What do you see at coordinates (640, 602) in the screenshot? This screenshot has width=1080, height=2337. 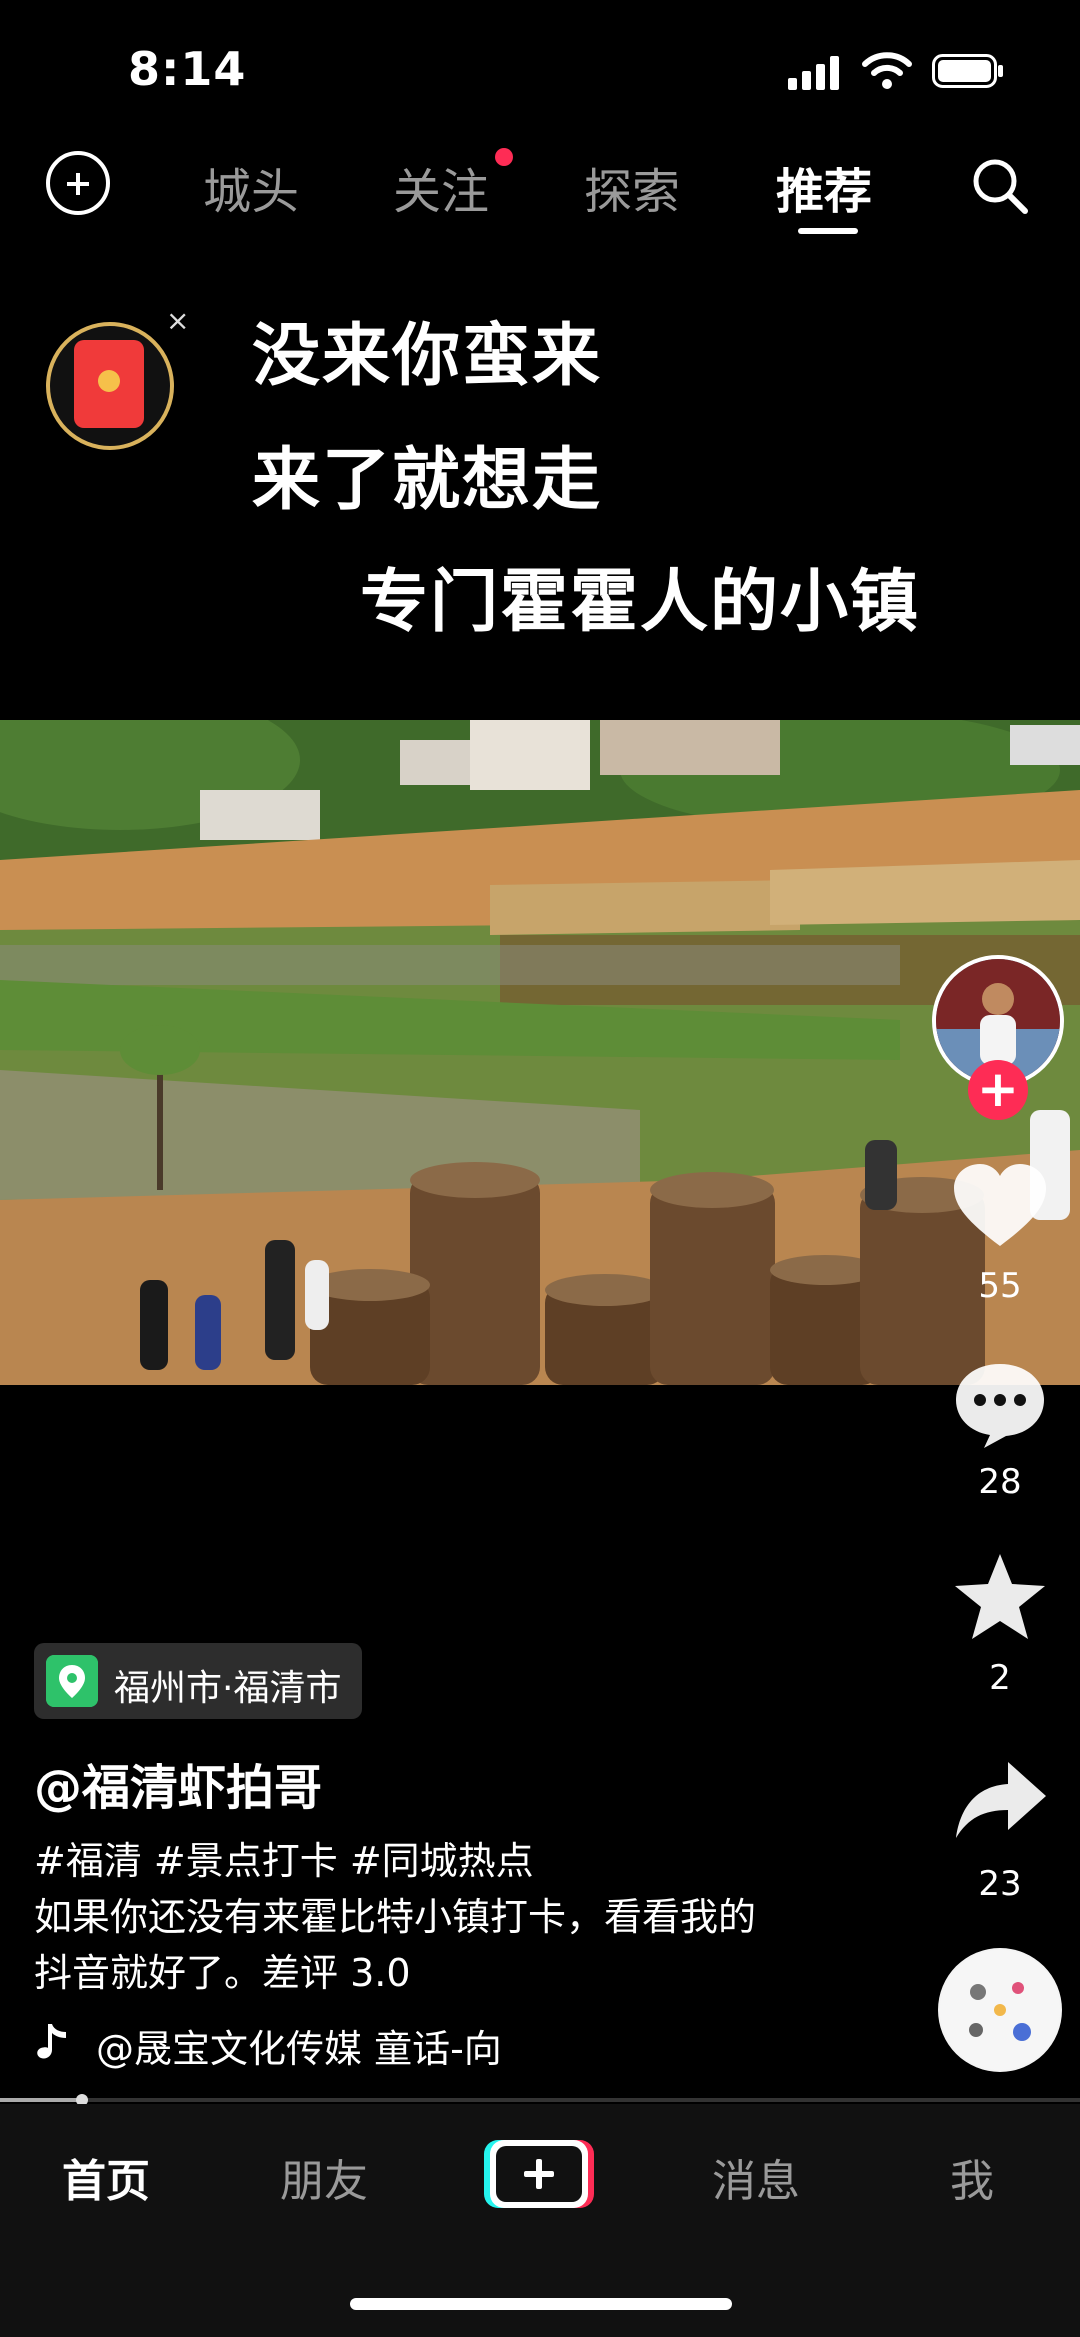 I see `caption-line-3: 专门霍霍人的小镇` at bounding box center [640, 602].